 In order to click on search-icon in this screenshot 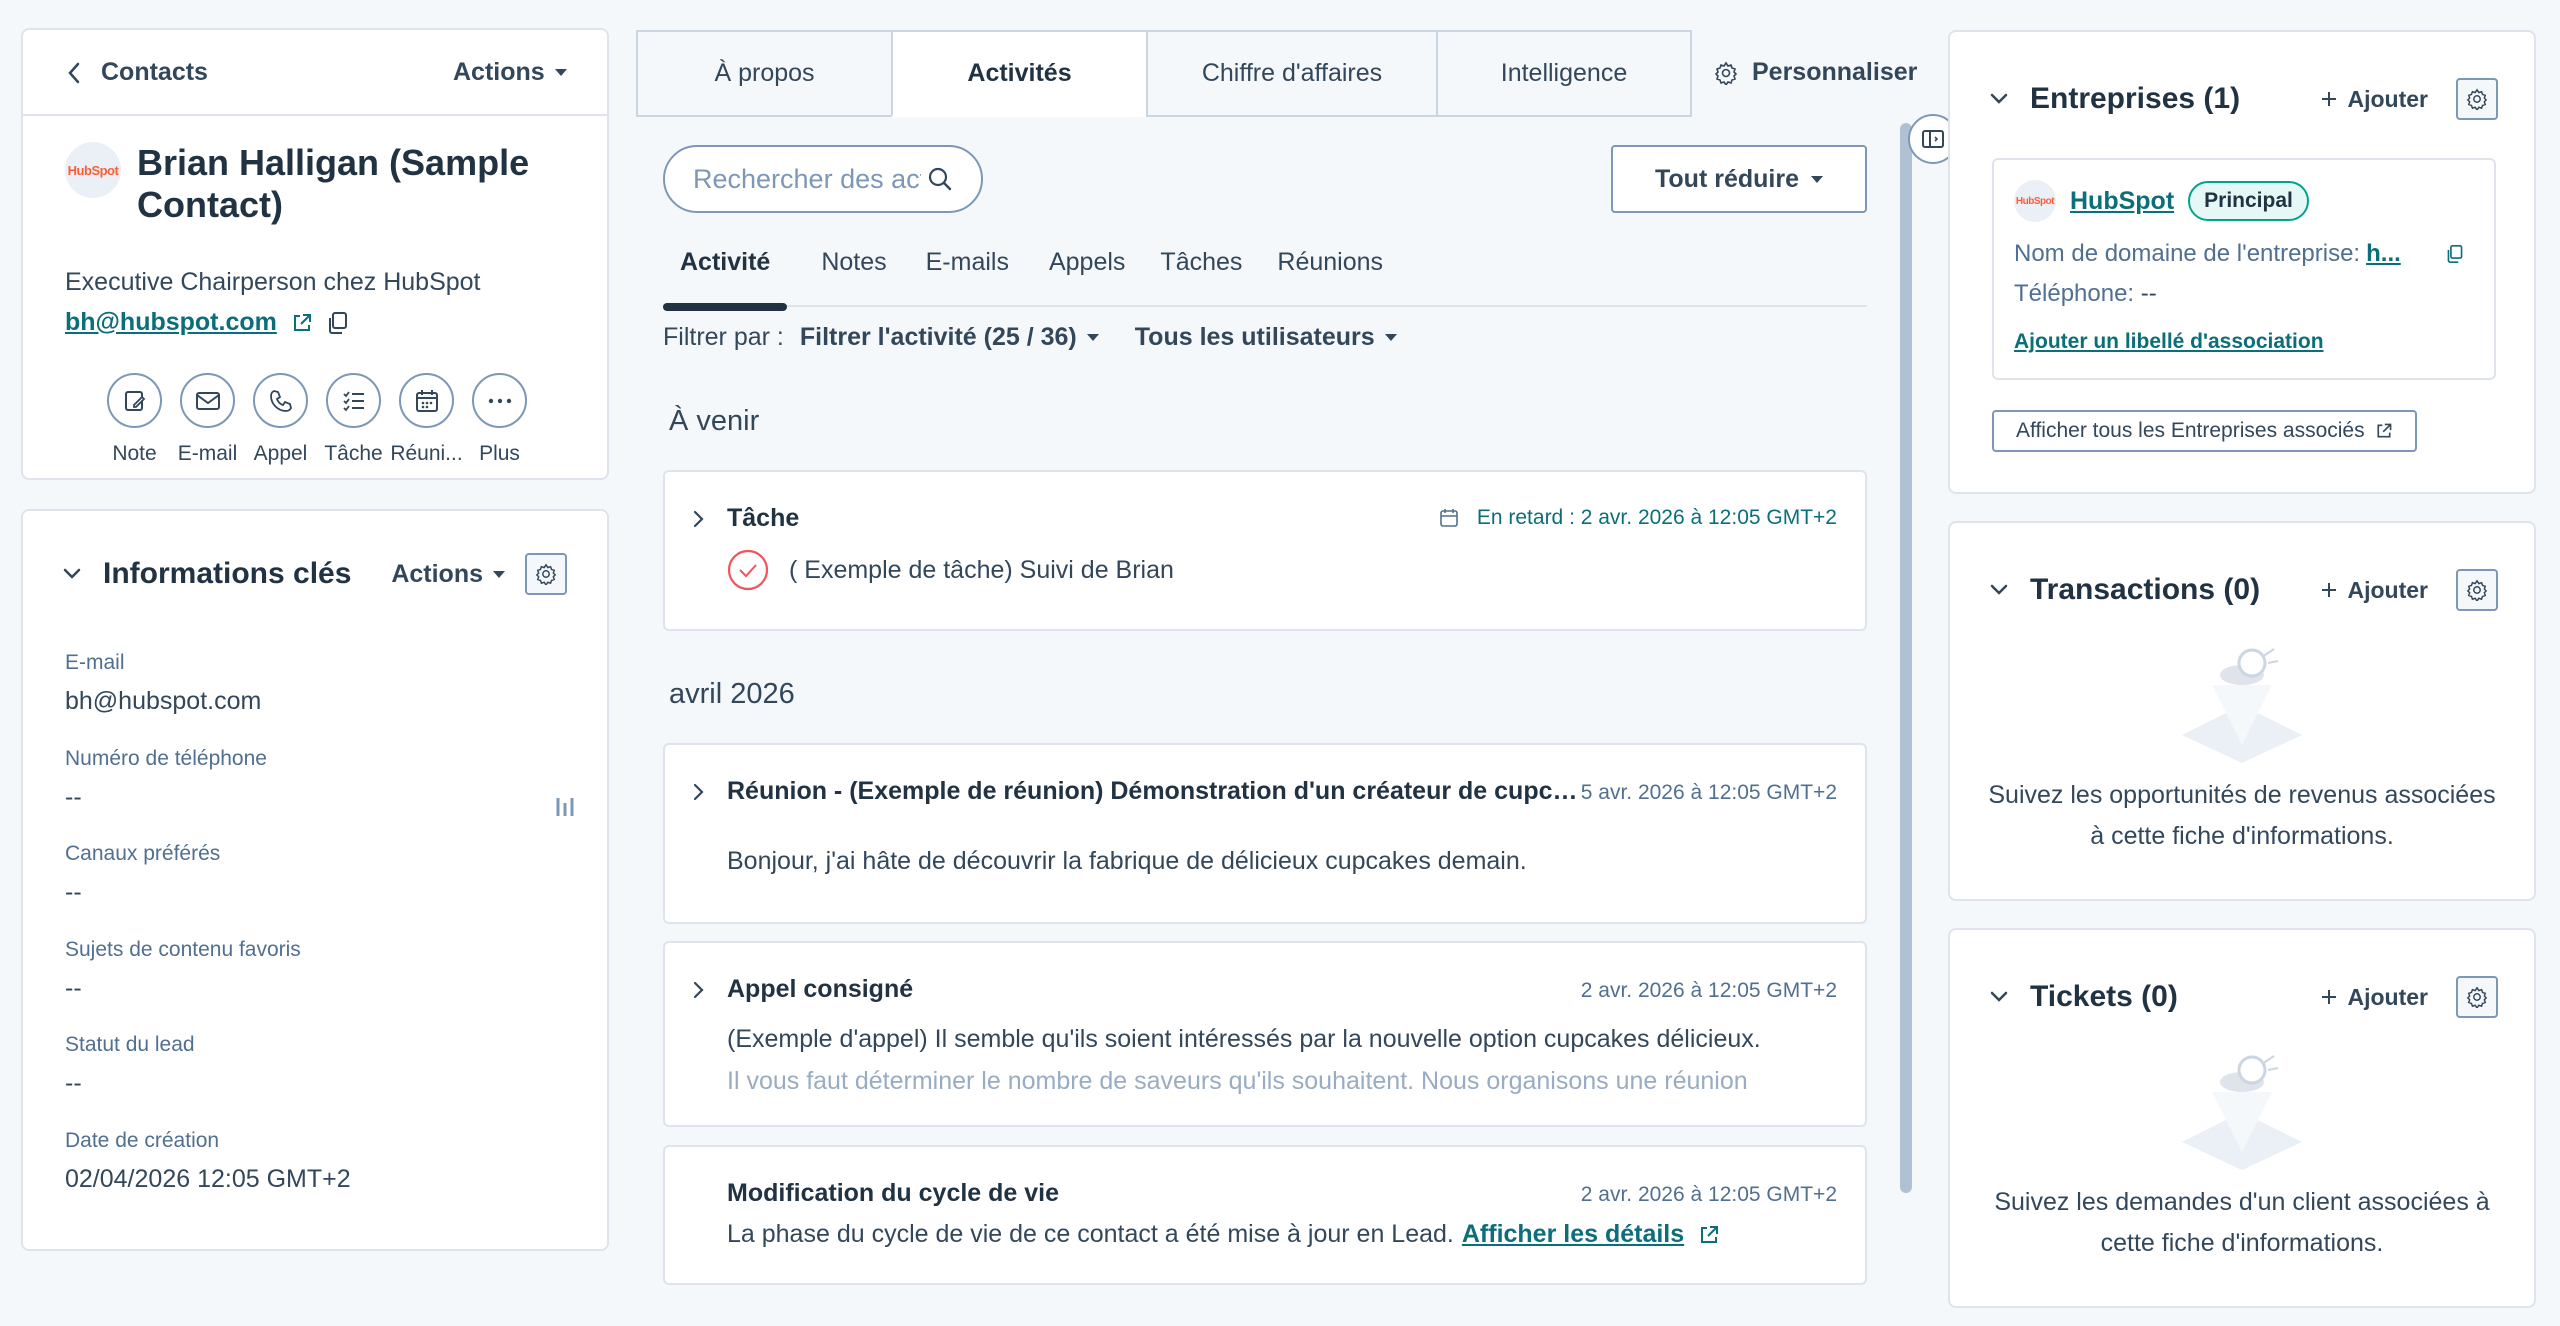, I will do `click(940, 179)`.